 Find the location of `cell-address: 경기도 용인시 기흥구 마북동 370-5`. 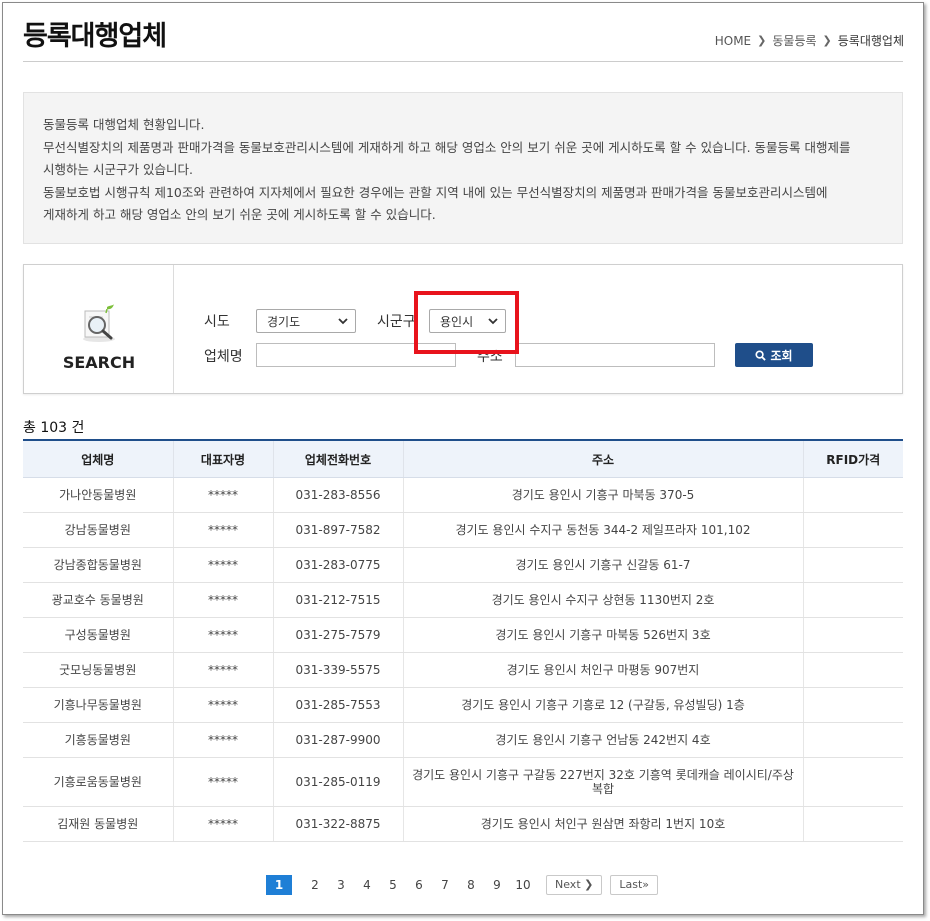

cell-address: 경기도 용인시 기흥구 마북동 370-5 is located at coordinates (602, 495).